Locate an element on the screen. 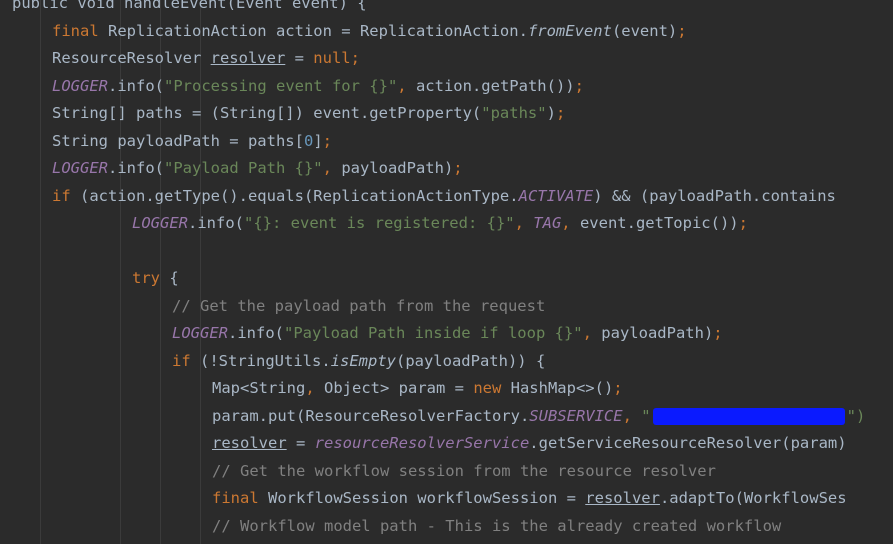 The image size is (893, 544). code-token: 0 is located at coordinates (308, 140).